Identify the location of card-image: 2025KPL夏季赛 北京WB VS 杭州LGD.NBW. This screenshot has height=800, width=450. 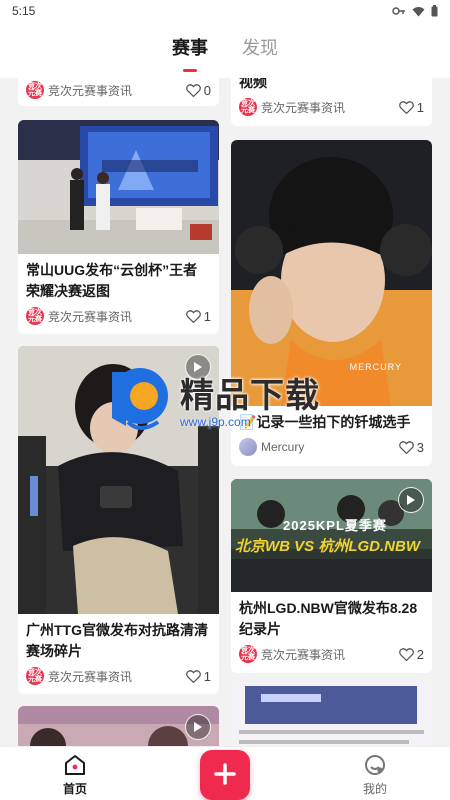
(331, 535).